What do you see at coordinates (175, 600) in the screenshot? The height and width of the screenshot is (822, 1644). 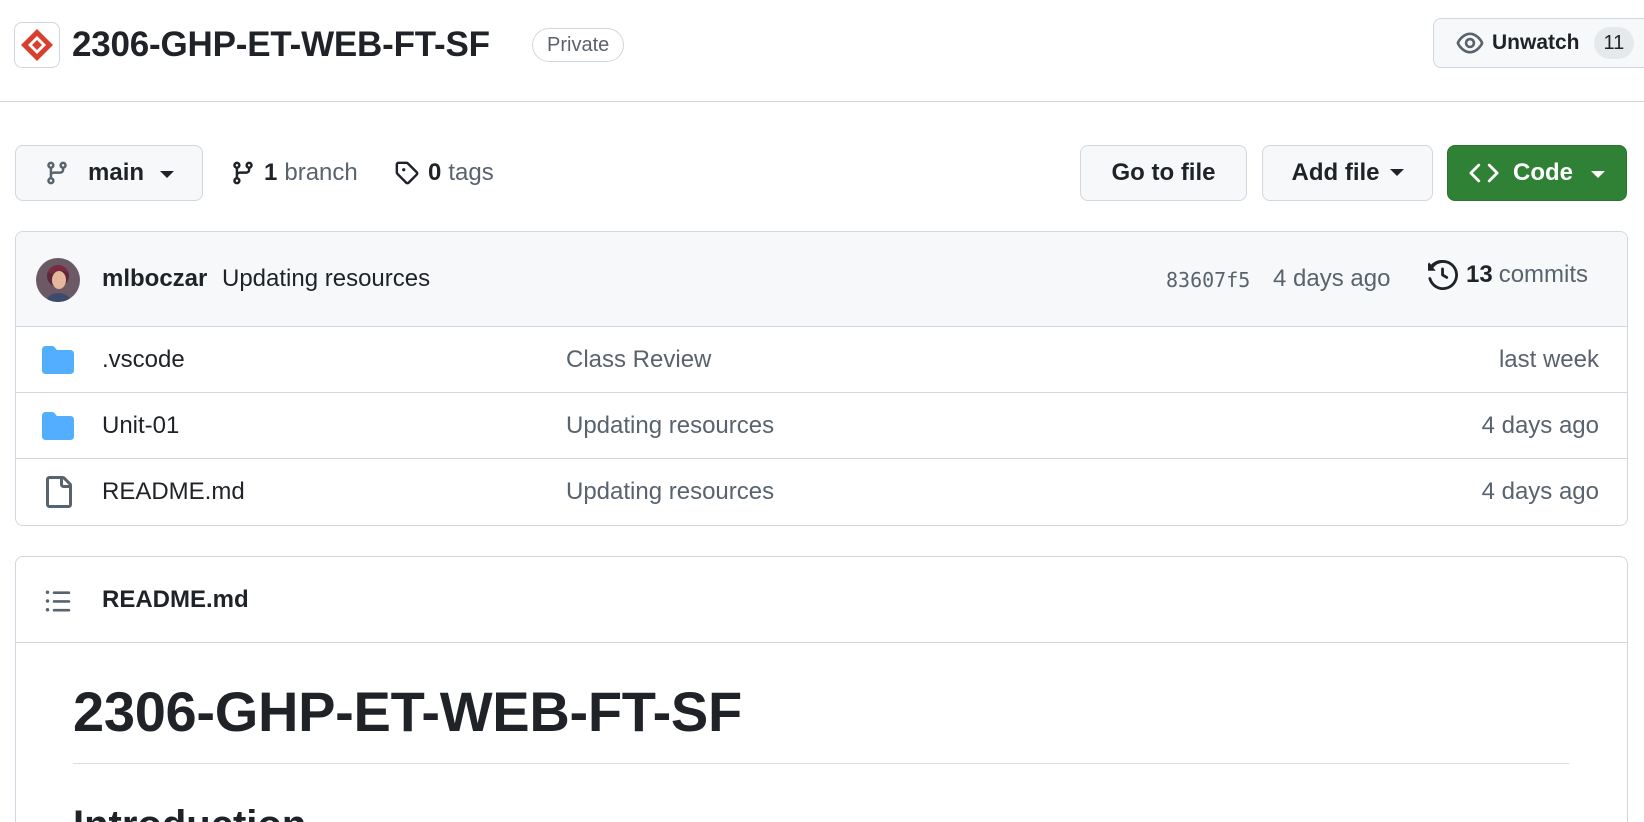 I see `readme-filename: README.md` at bounding box center [175, 600].